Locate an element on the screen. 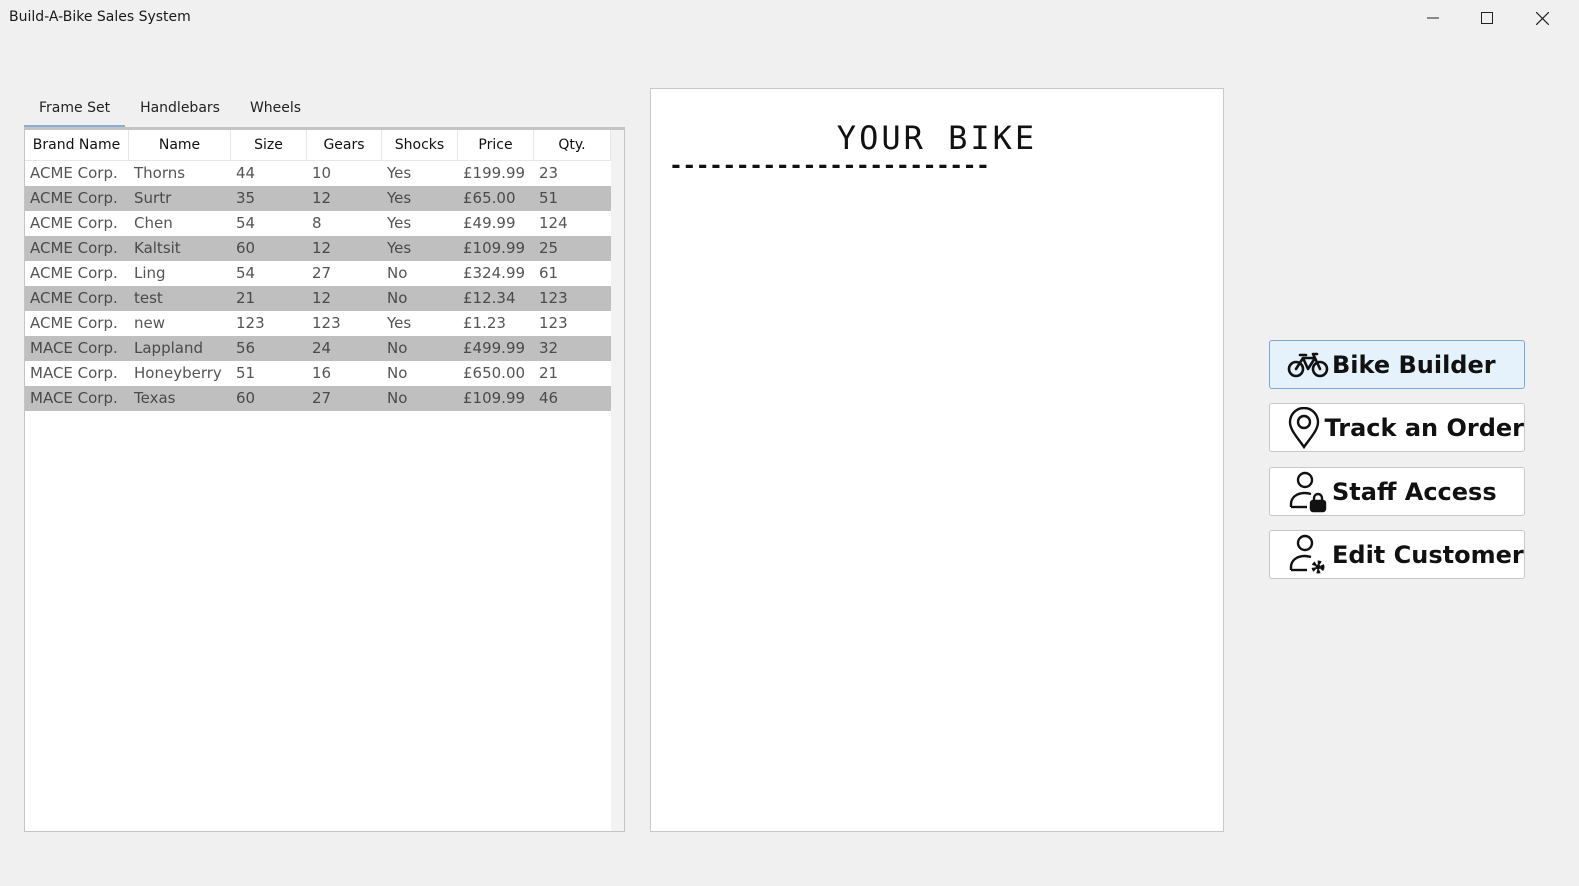 This screenshot has height=886, width=1579. table-cell: 61 is located at coordinates (549, 273).